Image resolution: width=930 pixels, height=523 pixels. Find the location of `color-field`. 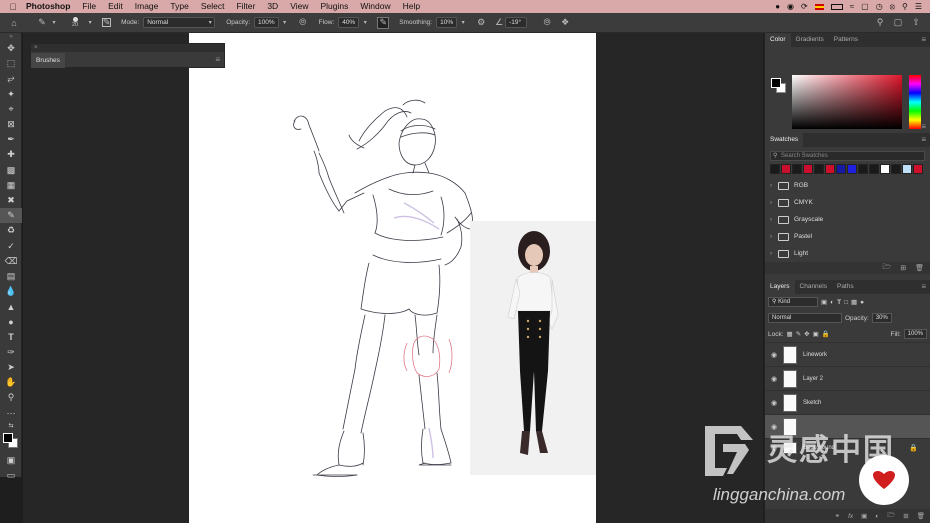

color-field is located at coordinates (847, 102).